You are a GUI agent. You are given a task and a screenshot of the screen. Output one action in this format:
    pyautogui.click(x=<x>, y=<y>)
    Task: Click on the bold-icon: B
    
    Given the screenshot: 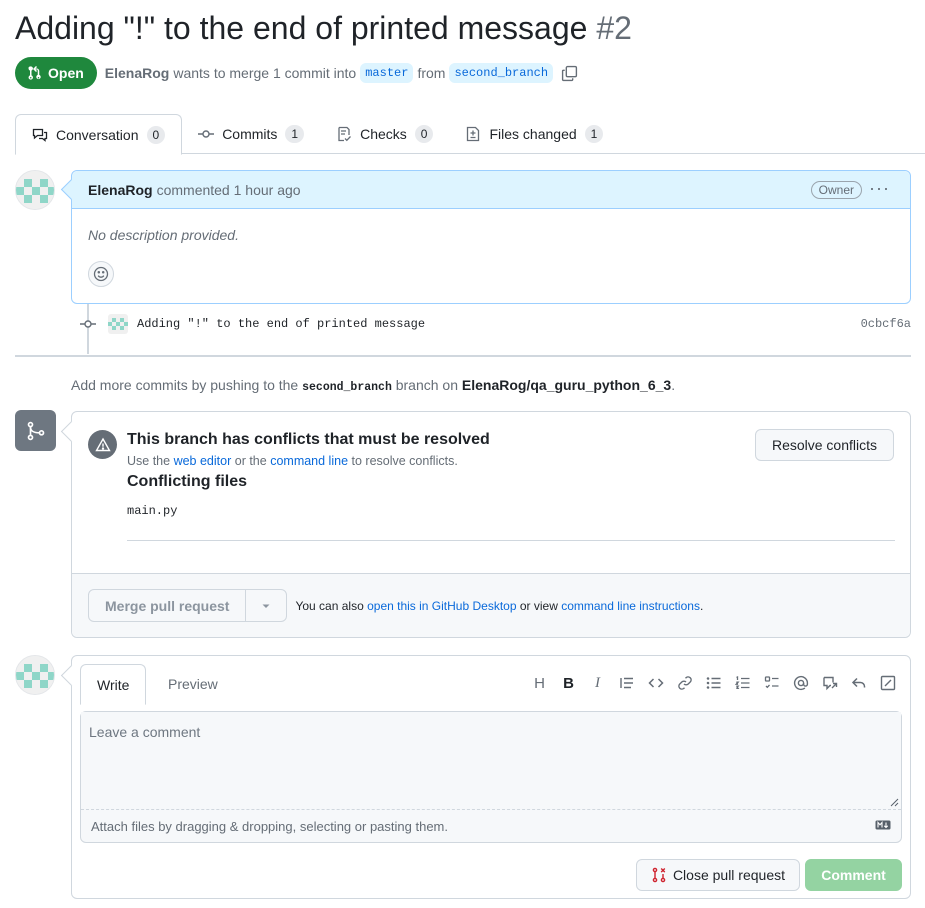 What is the action you would take?
    pyautogui.click(x=568, y=683)
    